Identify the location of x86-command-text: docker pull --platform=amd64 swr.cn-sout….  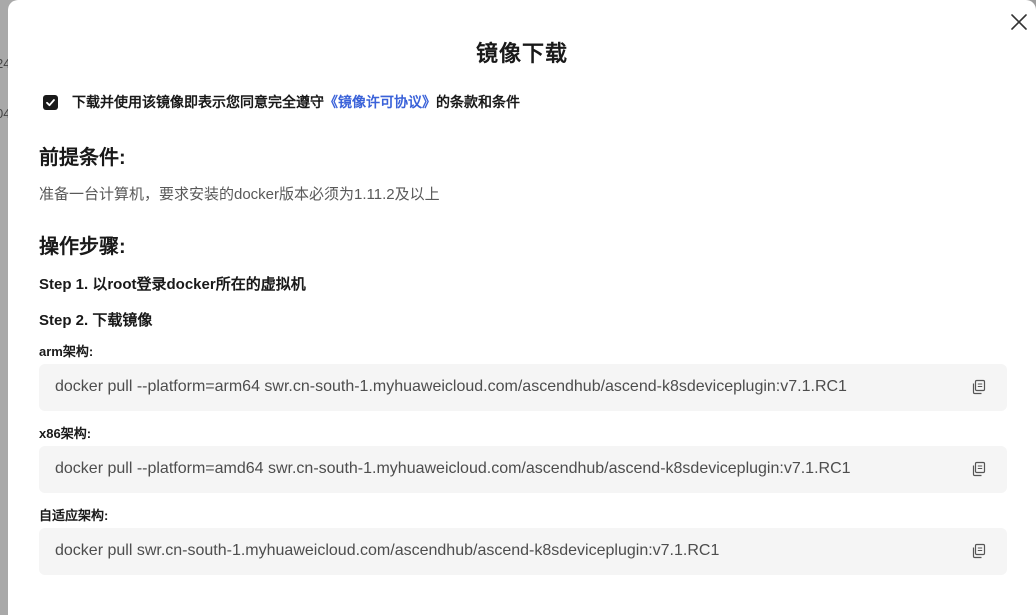
(453, 469).